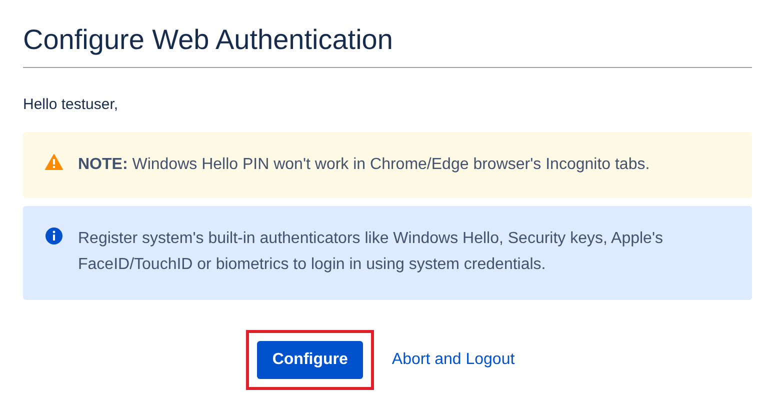  Describe the element at coordinates (453, 360) in the screenshot. I see `abort-logout-link: Abort and Logout` at that location.